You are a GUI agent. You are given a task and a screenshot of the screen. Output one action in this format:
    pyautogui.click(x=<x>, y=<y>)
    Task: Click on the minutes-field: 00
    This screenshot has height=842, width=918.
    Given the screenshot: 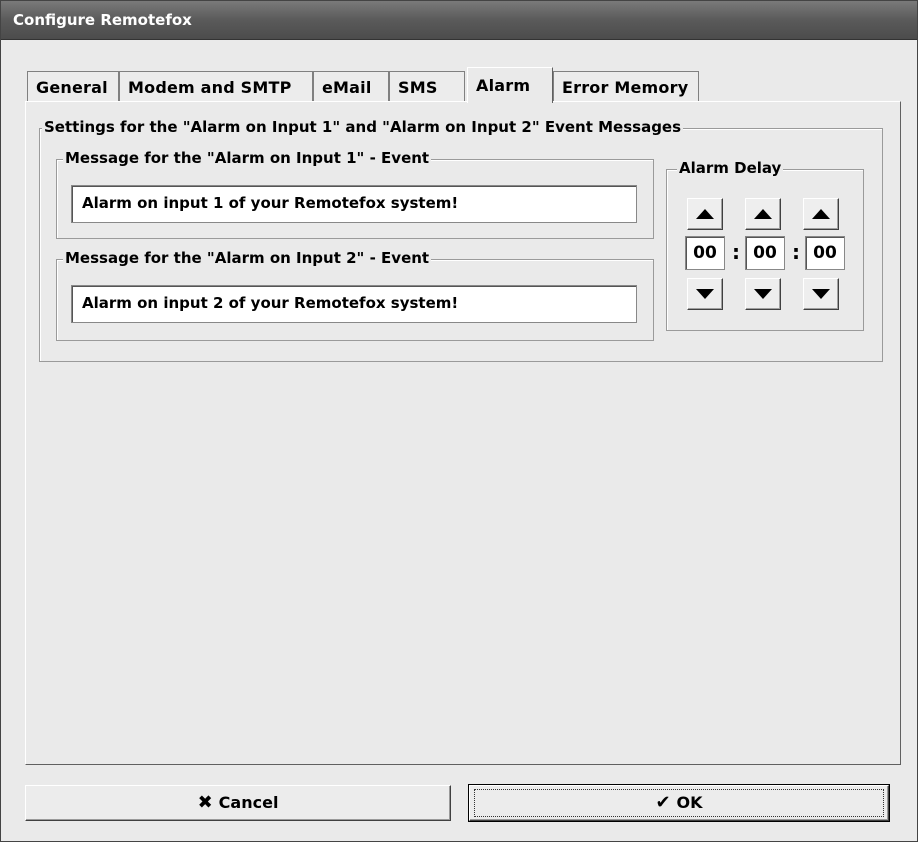 What is the action you would take?
    pyautogui.click(x=765, y=253)
    